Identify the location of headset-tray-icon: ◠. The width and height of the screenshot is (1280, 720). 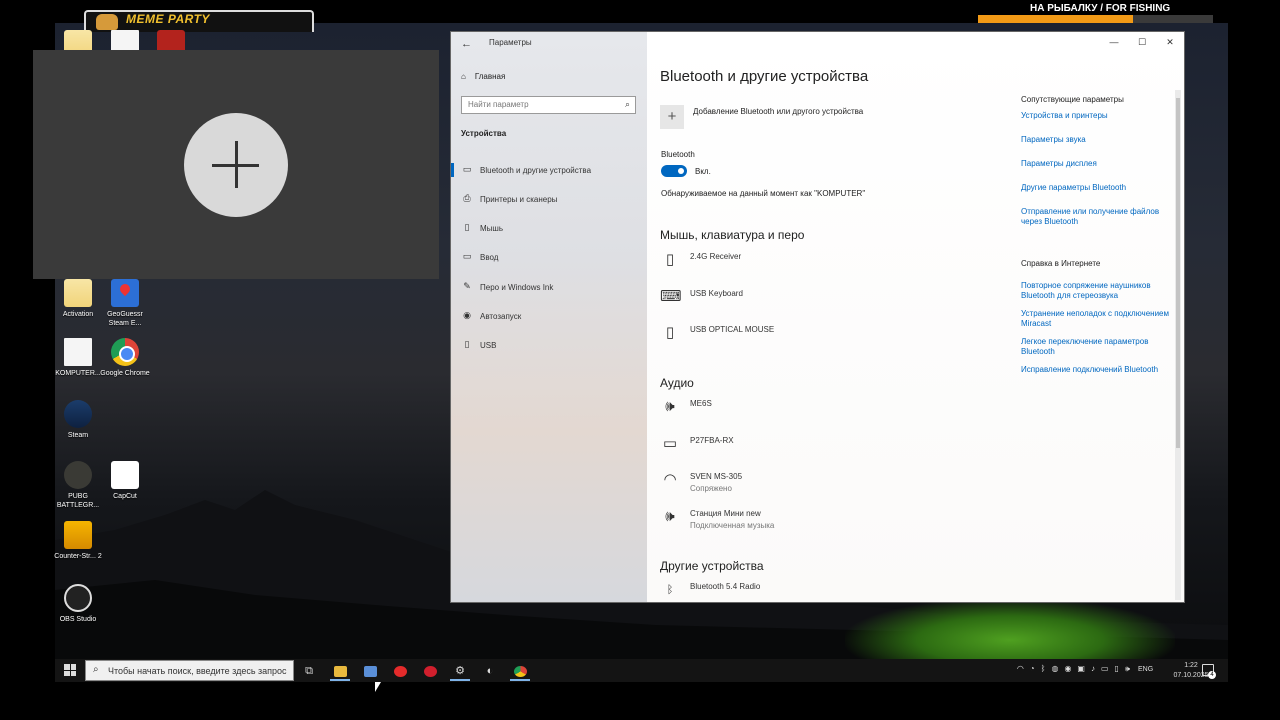
(1020, 669).